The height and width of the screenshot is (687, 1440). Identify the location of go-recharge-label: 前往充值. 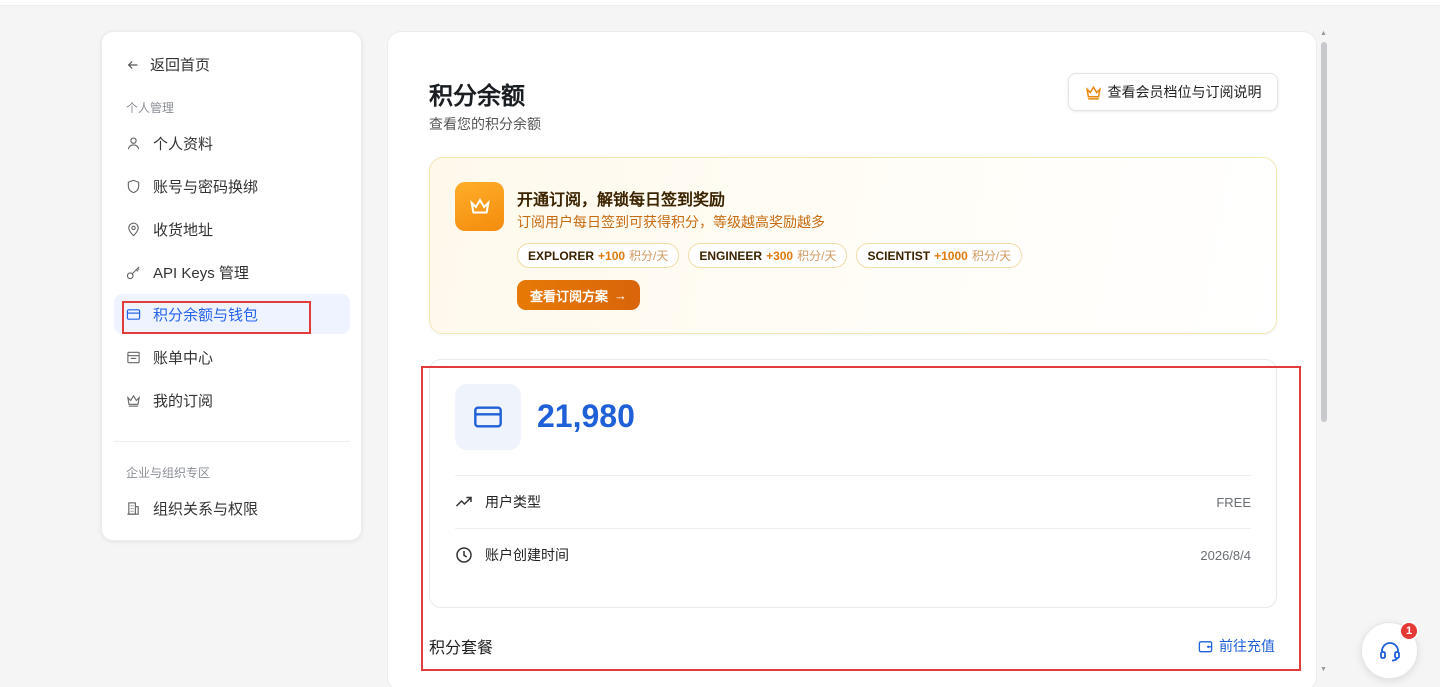
(1247, 646).